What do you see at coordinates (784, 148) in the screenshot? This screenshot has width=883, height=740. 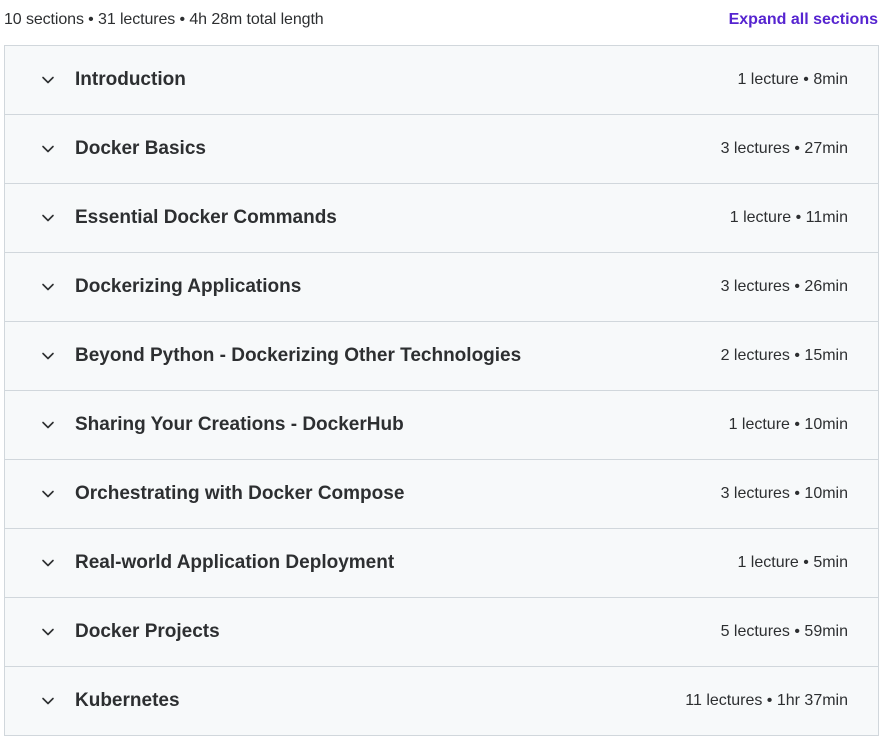 I see `section-meta: 3 lectures • 27min` at bounding box center [784, 148].